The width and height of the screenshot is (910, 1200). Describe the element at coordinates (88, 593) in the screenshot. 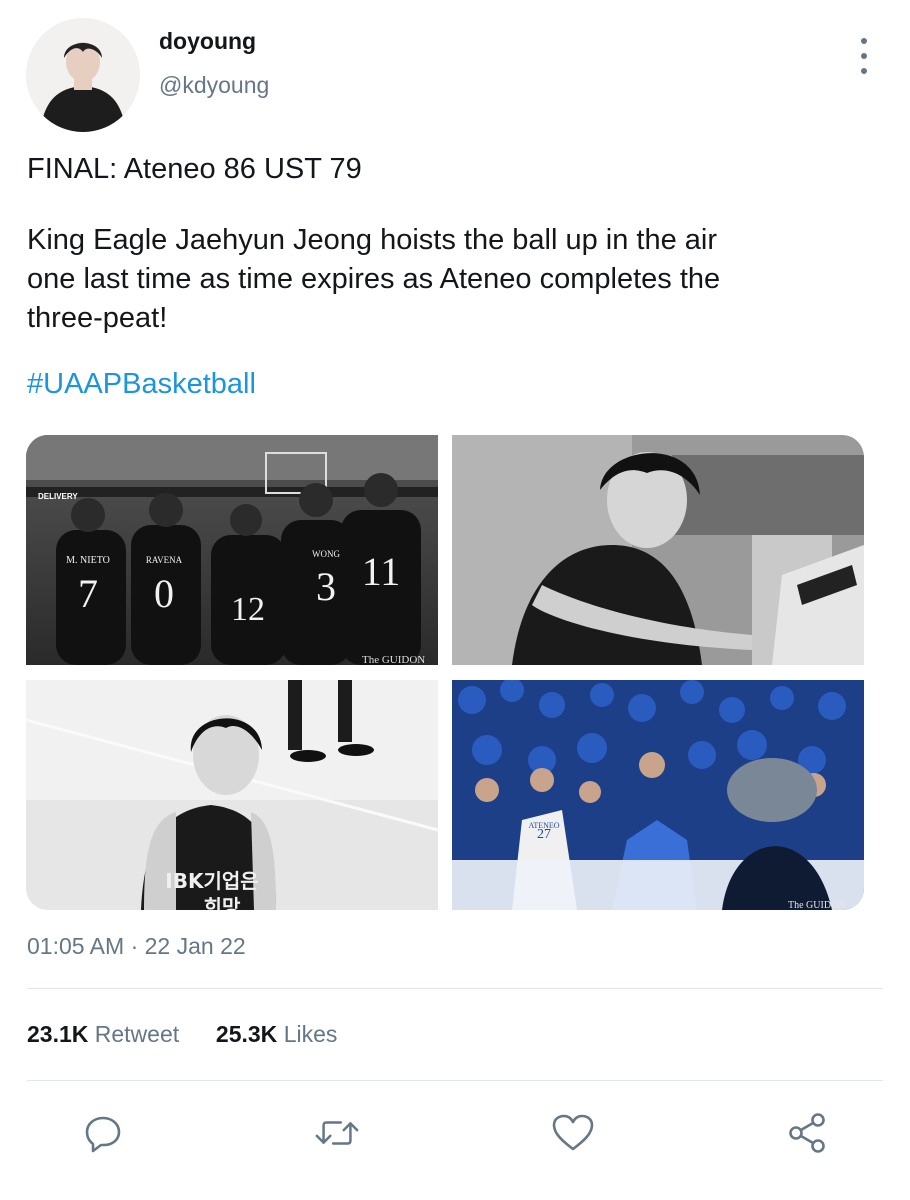

I see `jersey-number: 7` at that location.